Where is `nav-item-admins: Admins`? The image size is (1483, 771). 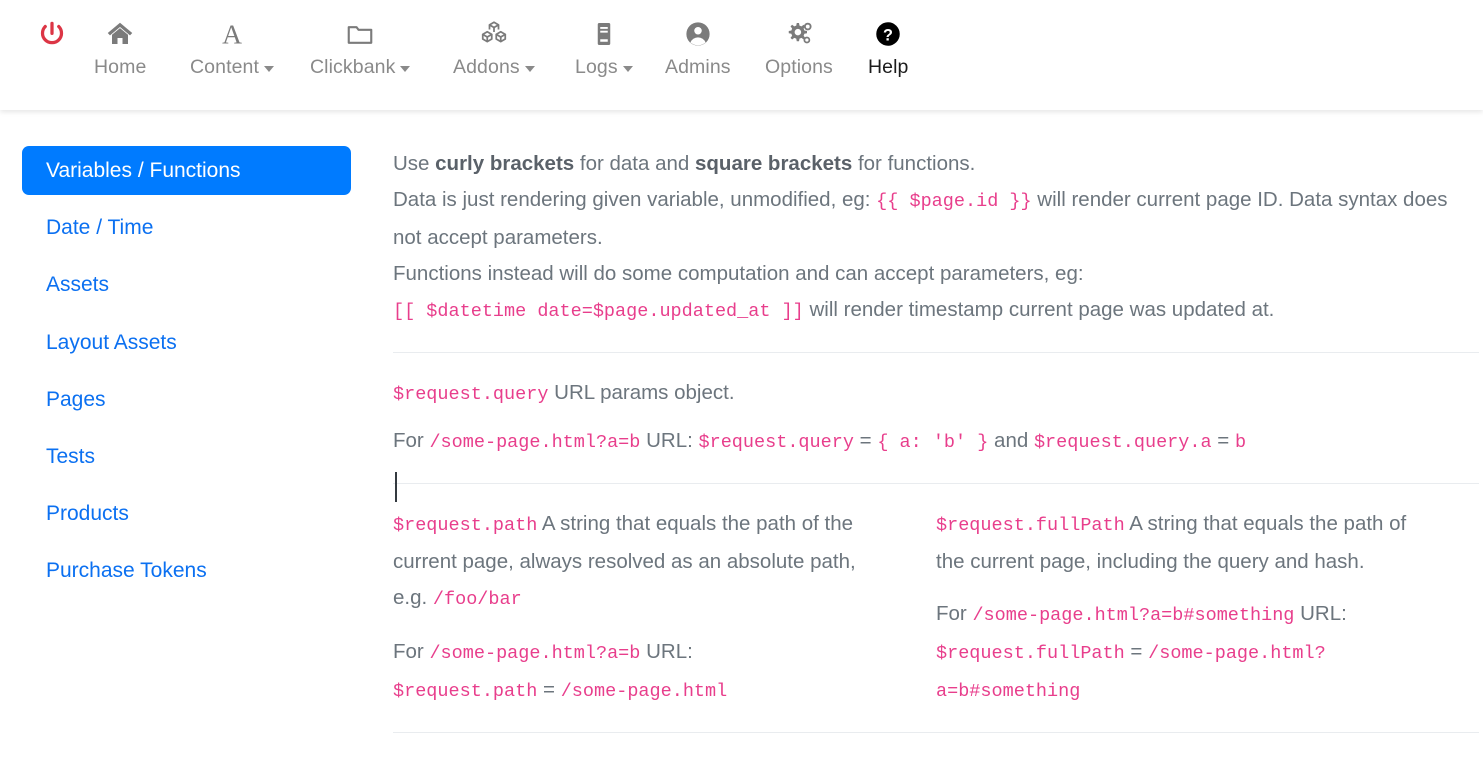
nav-item-admins: Admins is located at coordinates (698, 46).